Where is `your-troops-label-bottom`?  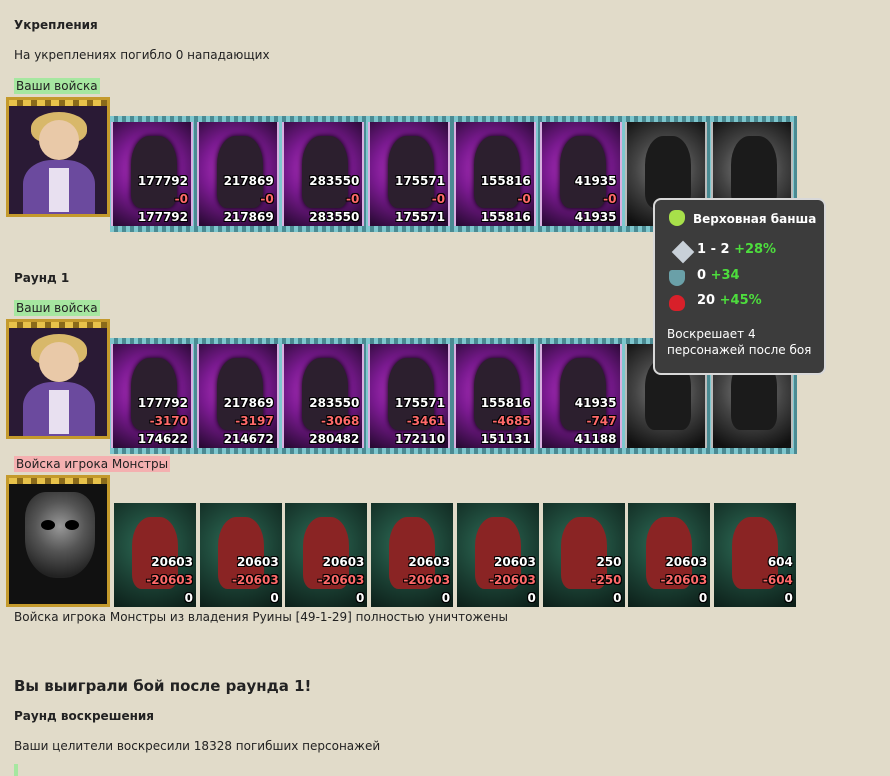 your-troops-label-bottom is located at coordinates (16, 770).